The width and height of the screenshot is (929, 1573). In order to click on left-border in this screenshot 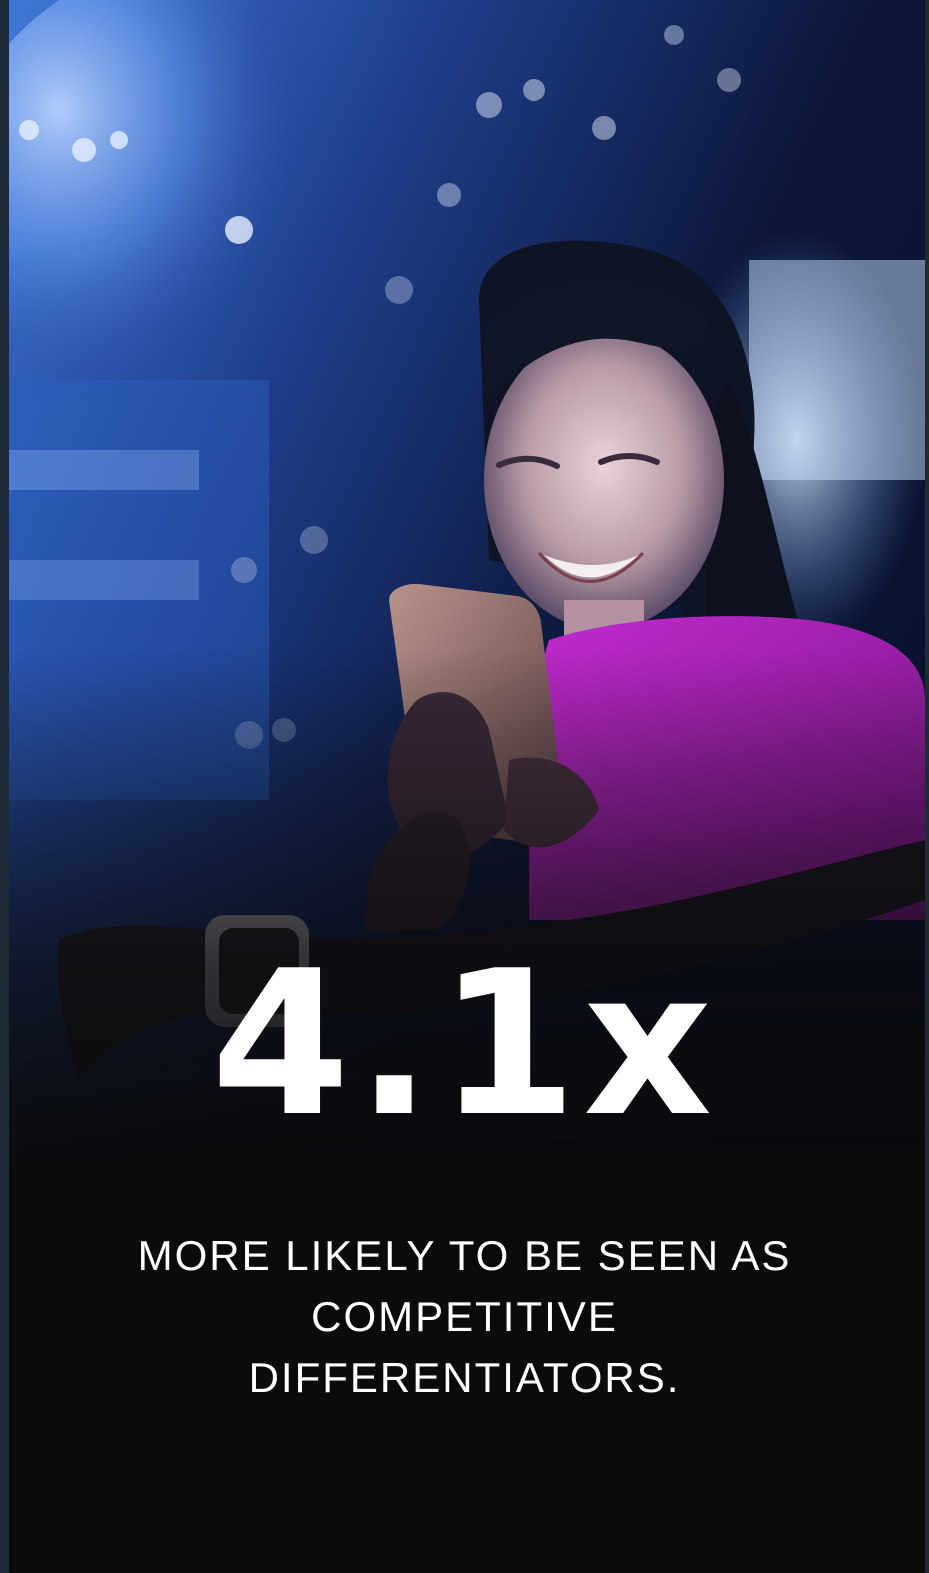, I will do `click(4, 786)`.